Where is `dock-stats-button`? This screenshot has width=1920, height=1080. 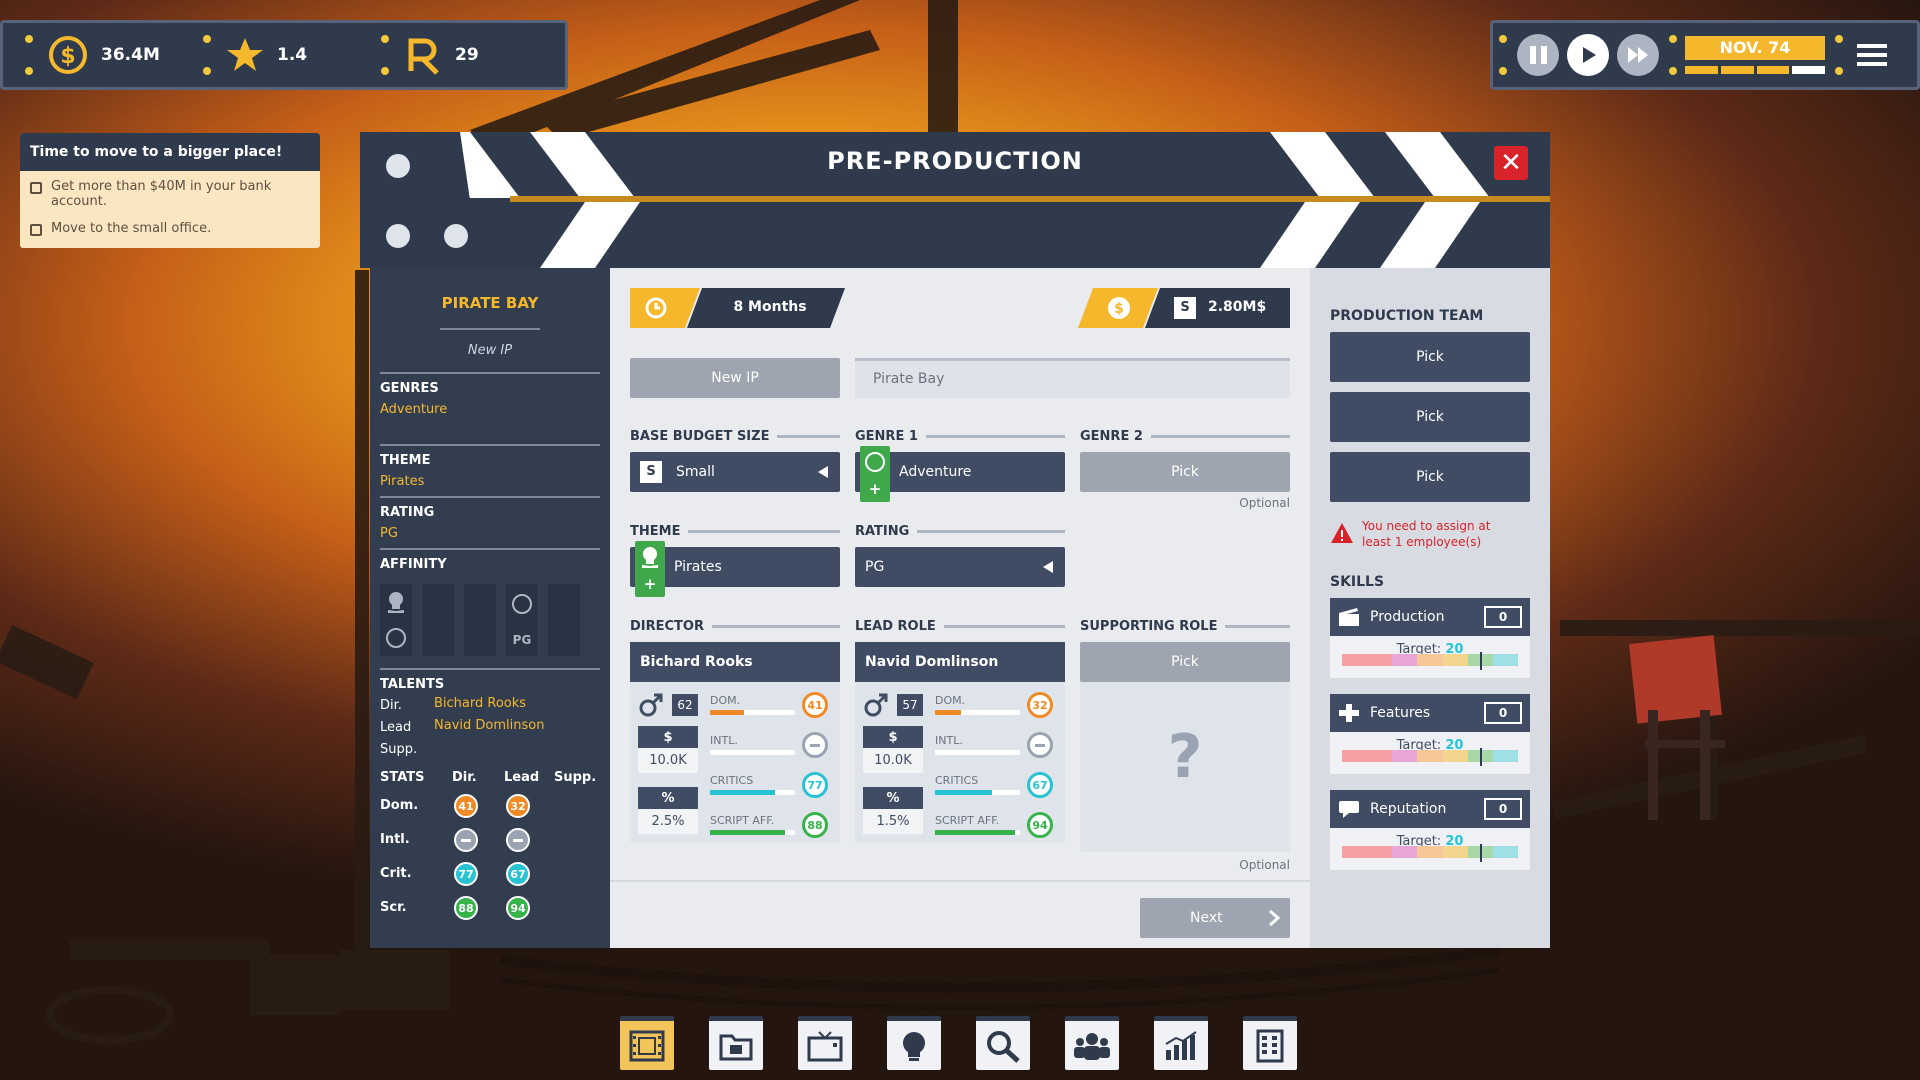 dock-stats-button is located at coordinates (1181, 1043).